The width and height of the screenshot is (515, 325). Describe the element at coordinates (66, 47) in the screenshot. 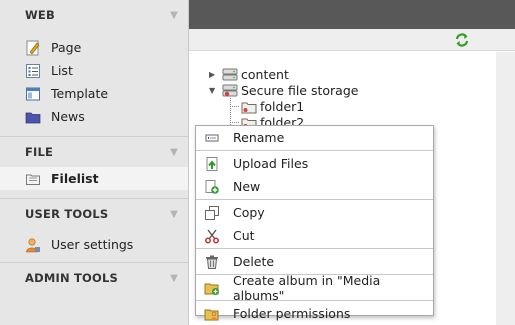

I see `sidebar-item-label: Page` at that location.